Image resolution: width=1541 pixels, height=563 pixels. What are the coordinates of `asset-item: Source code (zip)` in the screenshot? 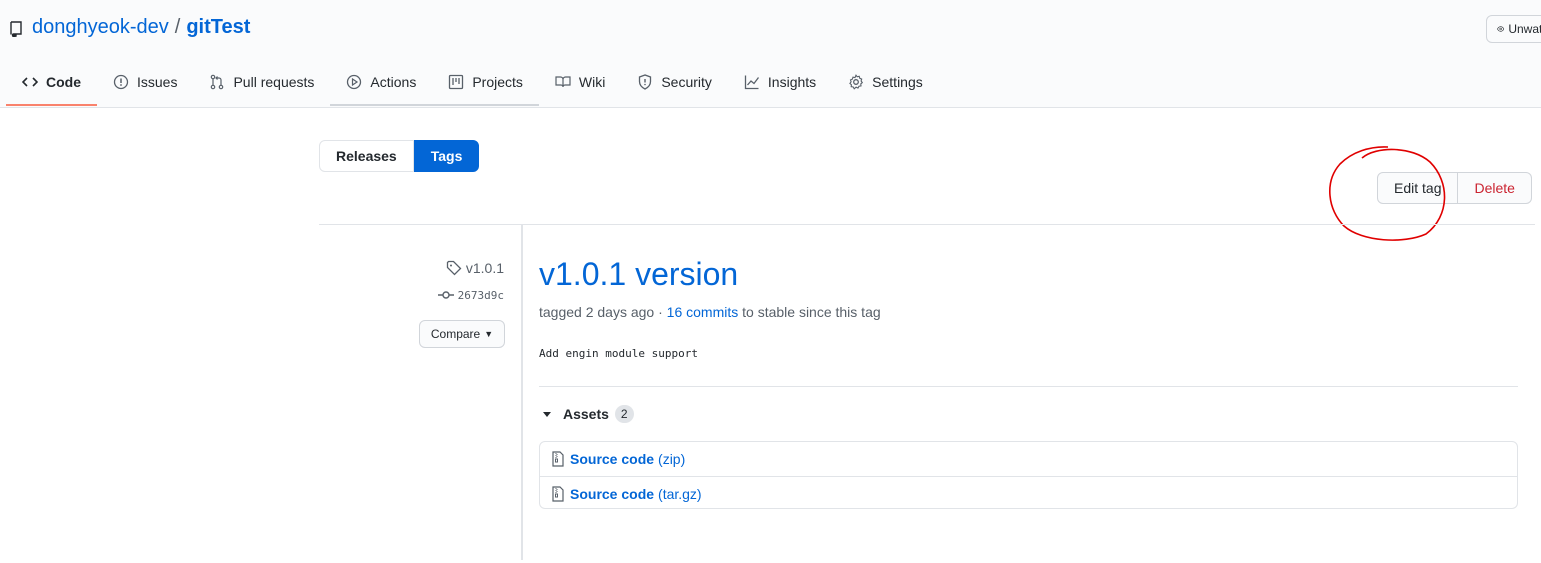 It's located at (1028, 459).